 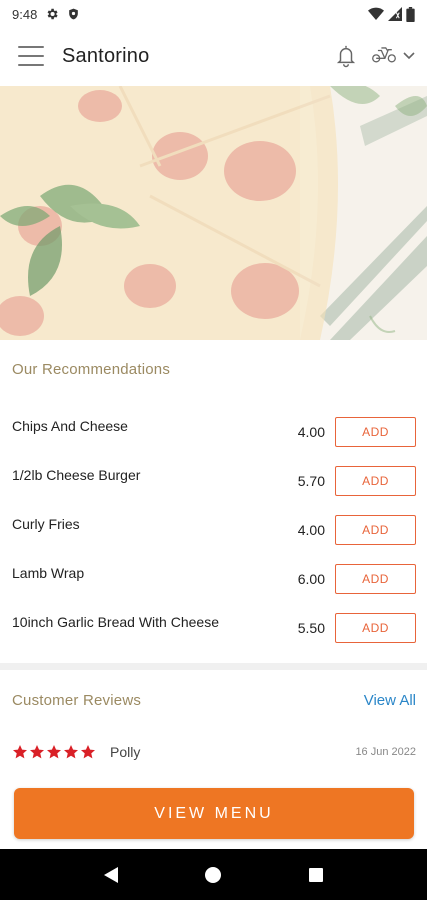 I want to click on system-nav-bar, so click(x=213, y=874).